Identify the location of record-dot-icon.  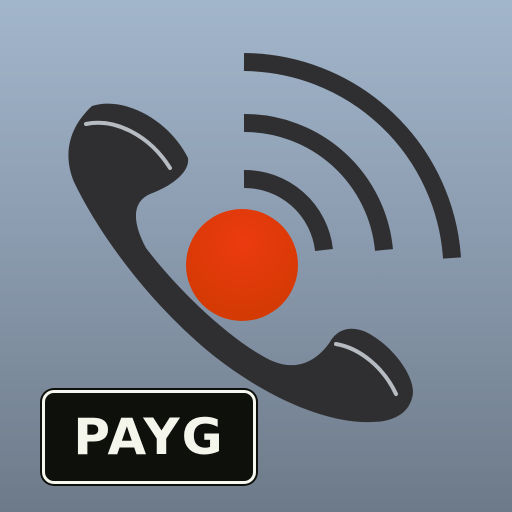
(242, 265).